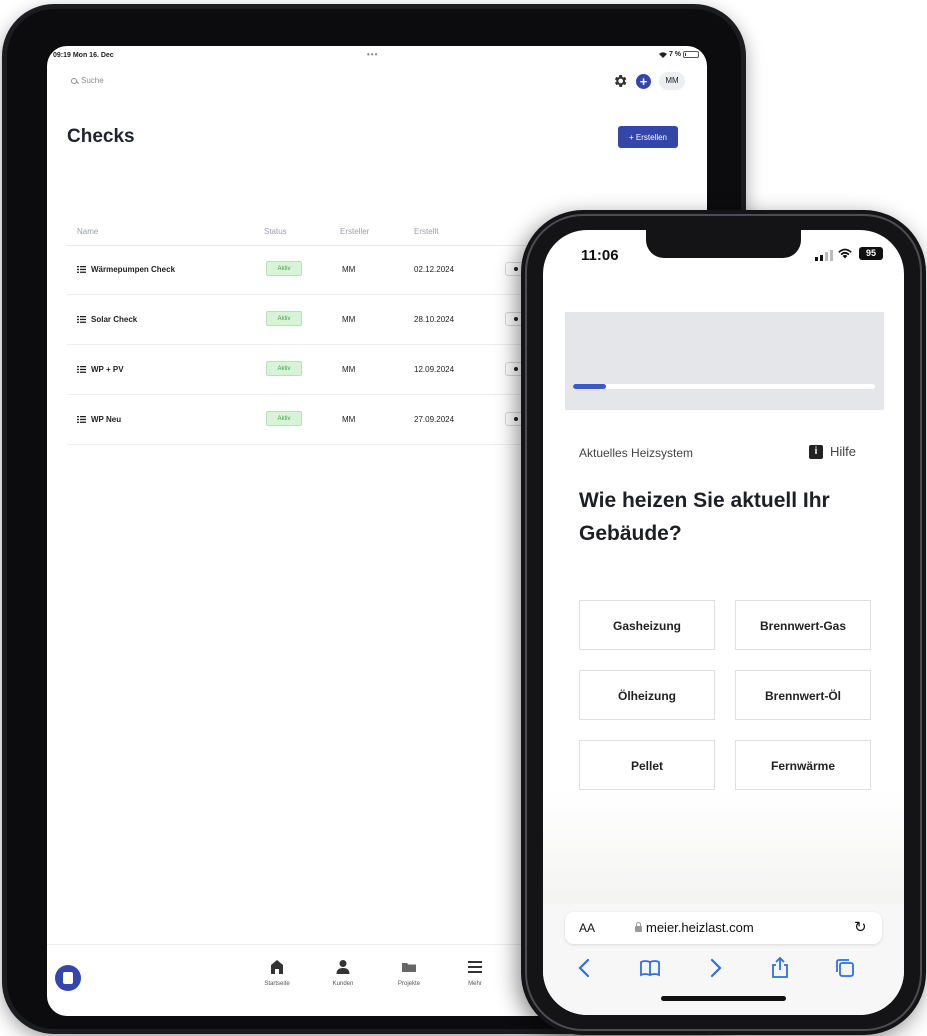  I want to click on multitasking-dots: •••, so click(372, 54).